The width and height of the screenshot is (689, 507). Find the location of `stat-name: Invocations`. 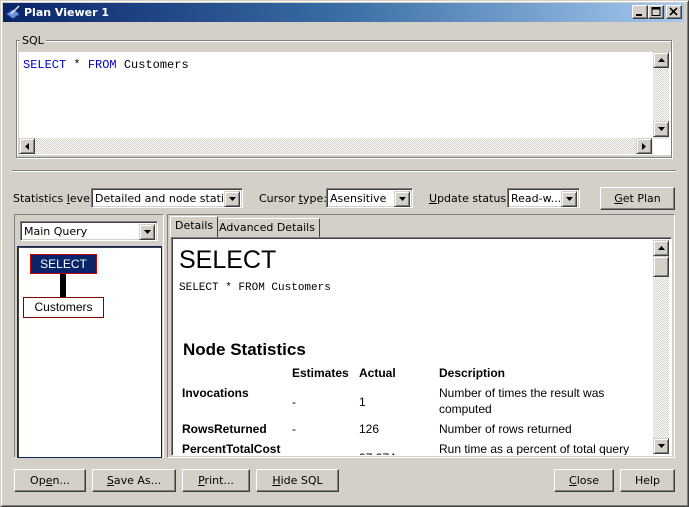

stat-name: Invocations is located at coordinates (215, 393).